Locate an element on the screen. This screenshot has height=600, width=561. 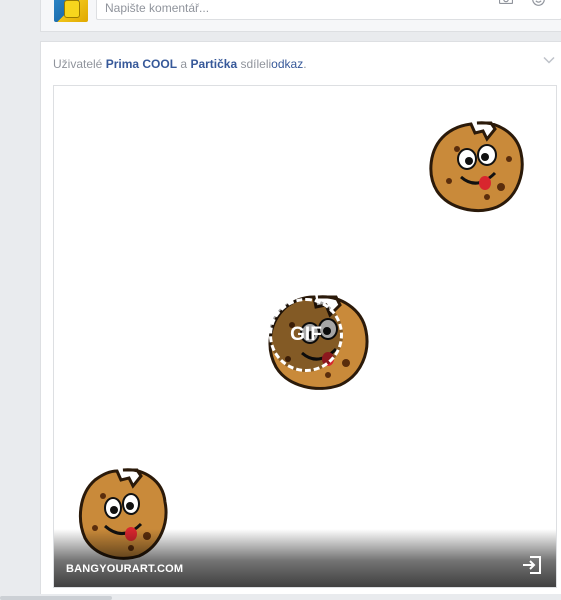
avatar is located at coordinates (71, 11).